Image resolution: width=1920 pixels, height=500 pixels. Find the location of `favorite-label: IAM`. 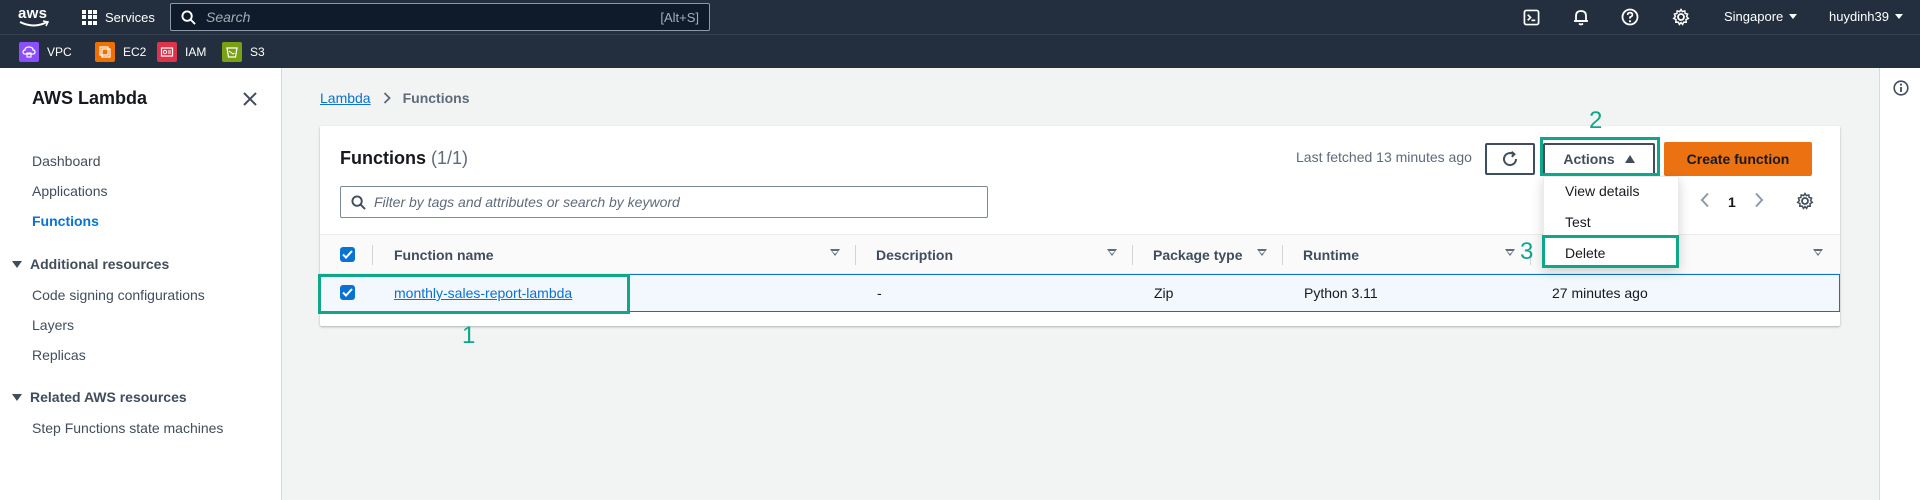

favorite-label: IAM is located at coordinates (196, 52).